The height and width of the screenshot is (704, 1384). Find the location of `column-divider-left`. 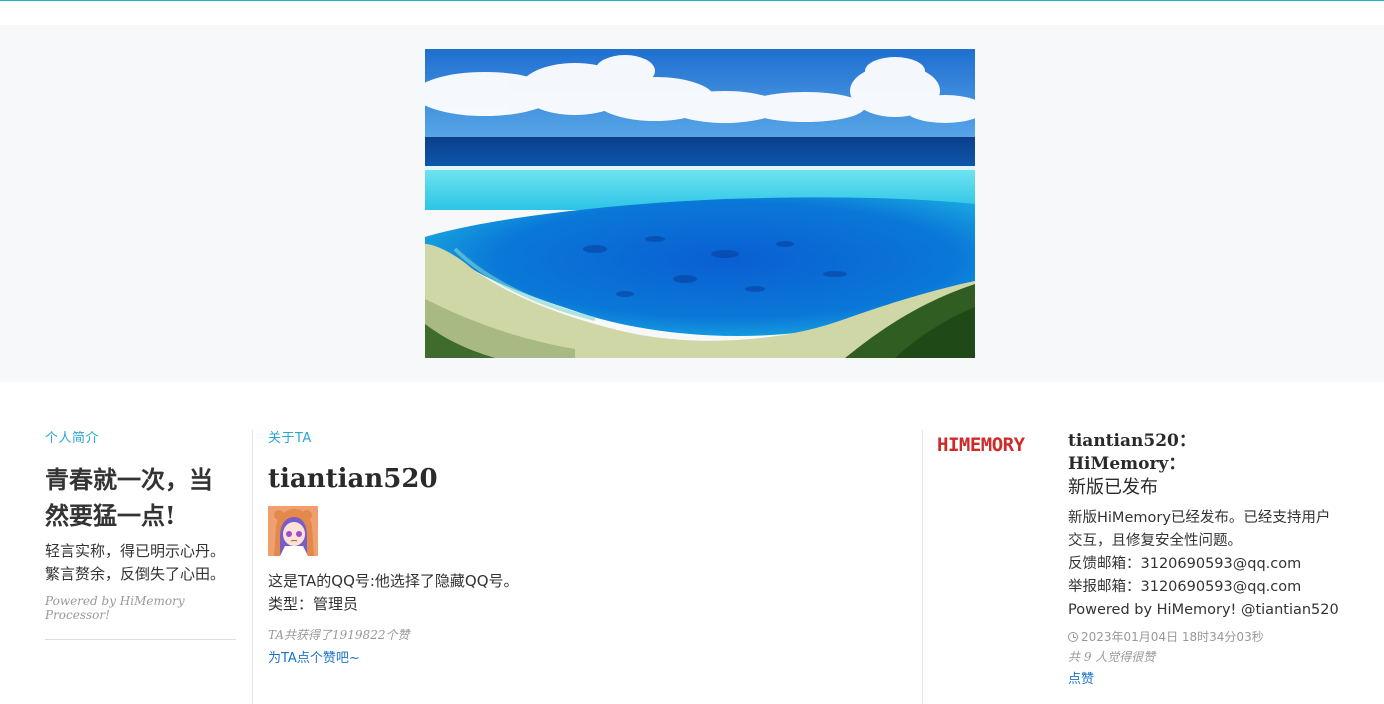

column-divider-left is located at coordinates (252, 567).